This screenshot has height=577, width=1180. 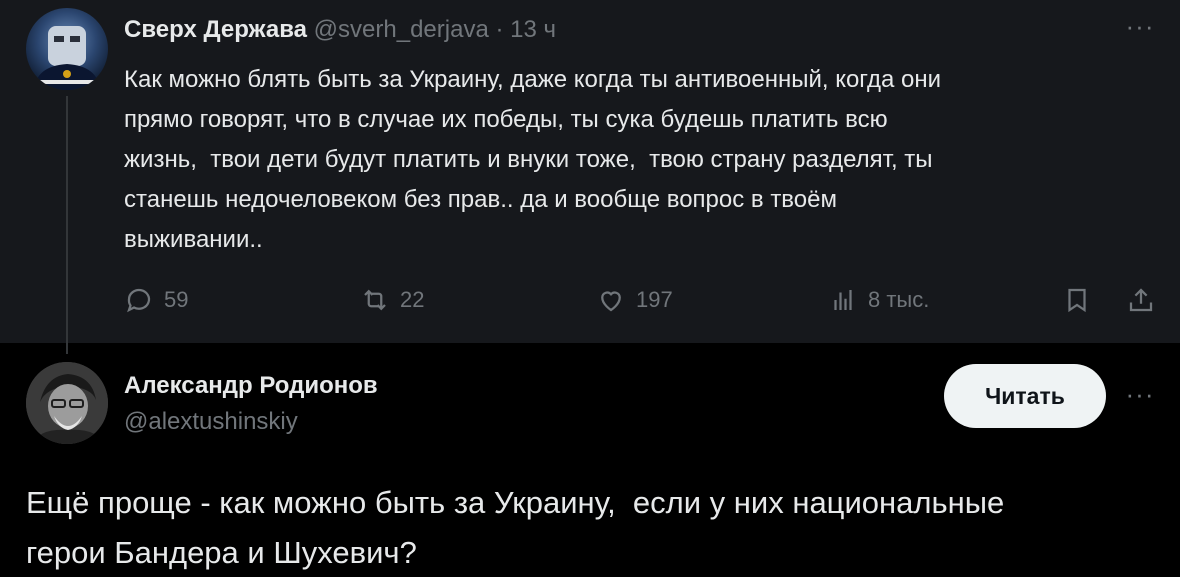 What do you see at coordinates (67, 49) in the screenshot?
I see `avatar` at bounding box center [67, 49].